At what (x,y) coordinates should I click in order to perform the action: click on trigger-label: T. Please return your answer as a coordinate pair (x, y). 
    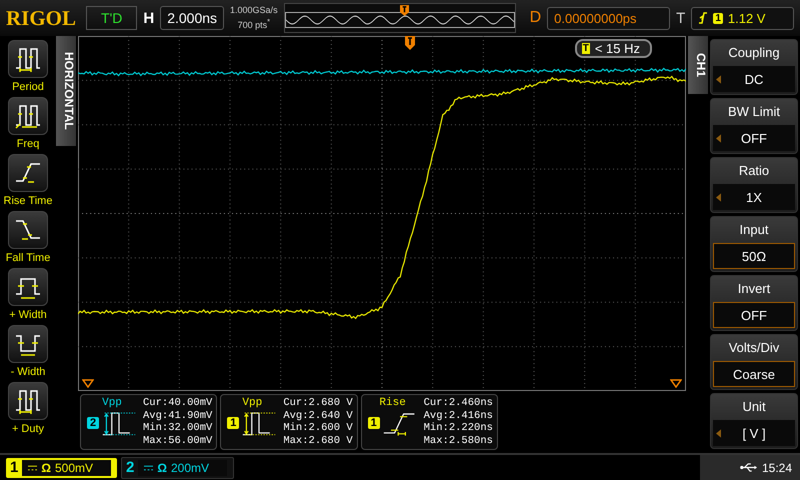
    Looking at the image, I should click on (681, 18).